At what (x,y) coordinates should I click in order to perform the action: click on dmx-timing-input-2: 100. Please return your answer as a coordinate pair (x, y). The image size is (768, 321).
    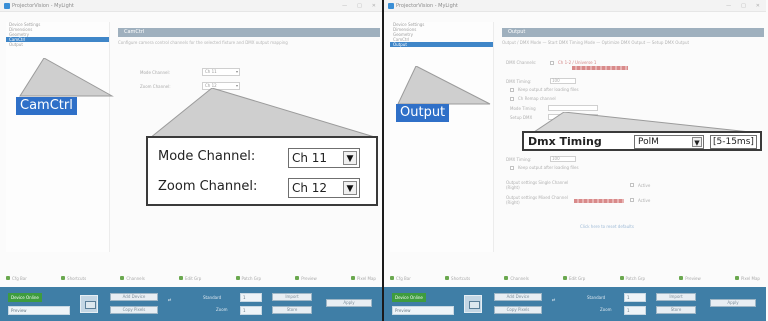
    Looking at the image, I should click on (563, 159).